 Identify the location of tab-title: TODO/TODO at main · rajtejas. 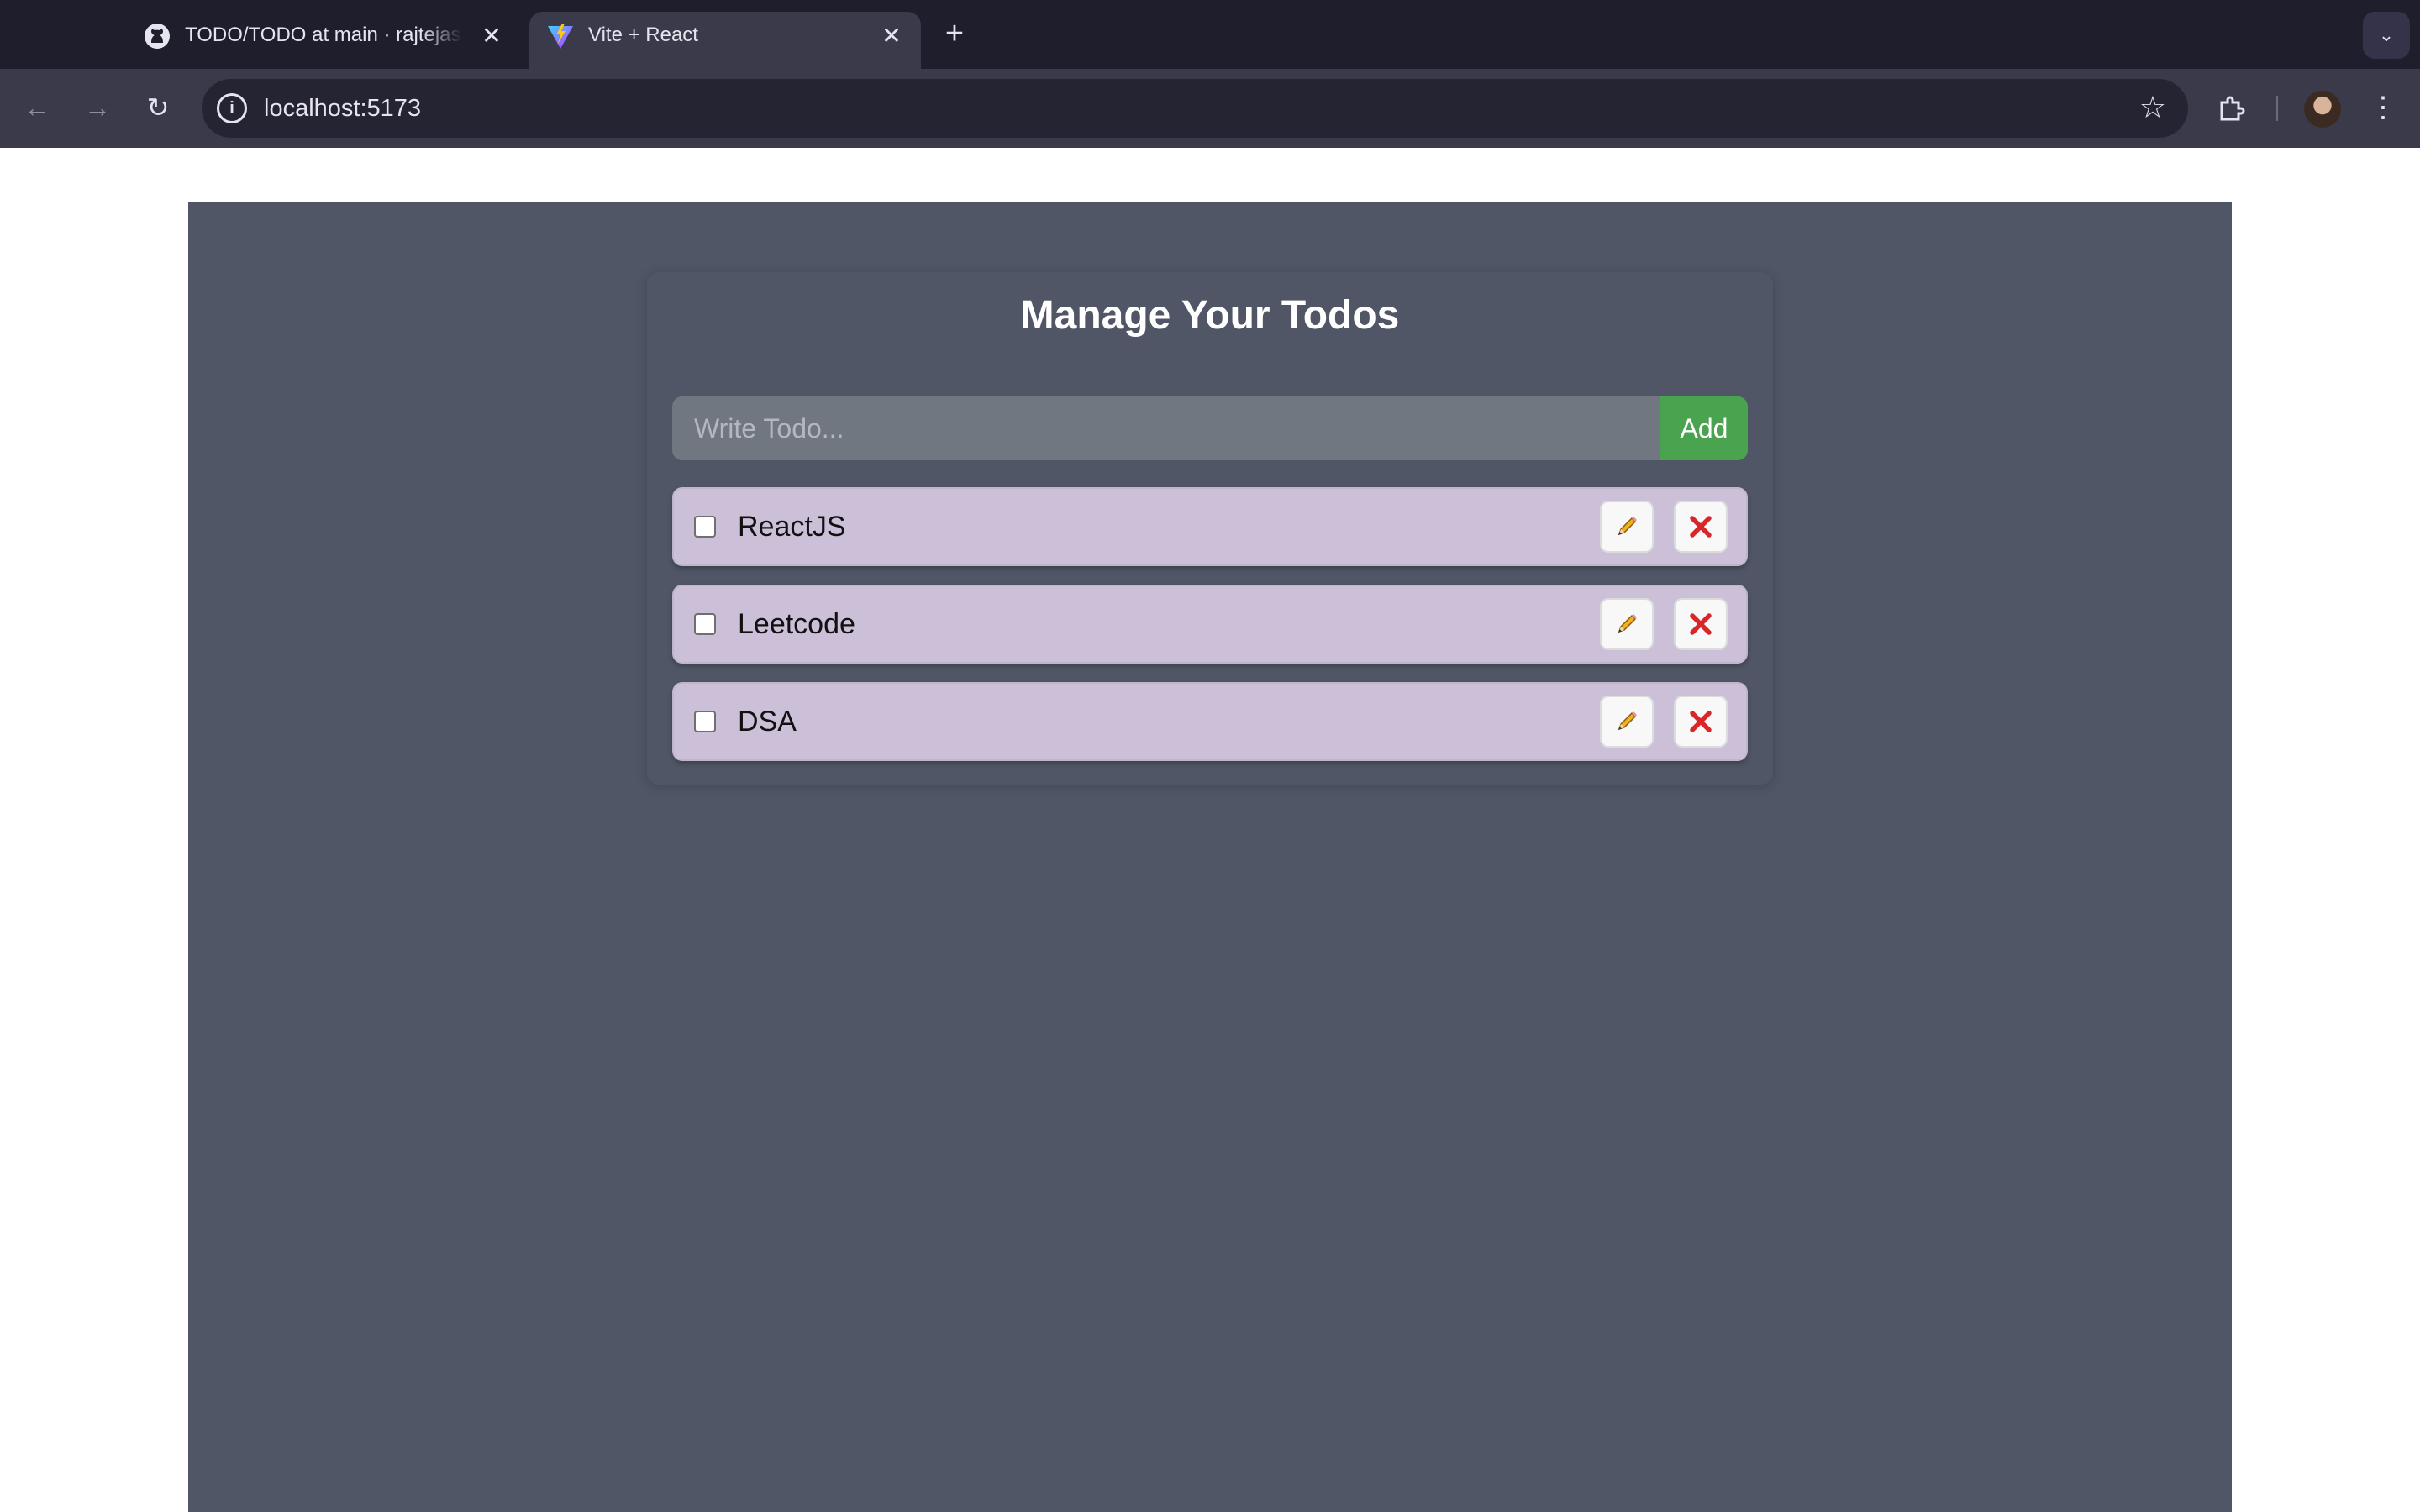
(323, 35).